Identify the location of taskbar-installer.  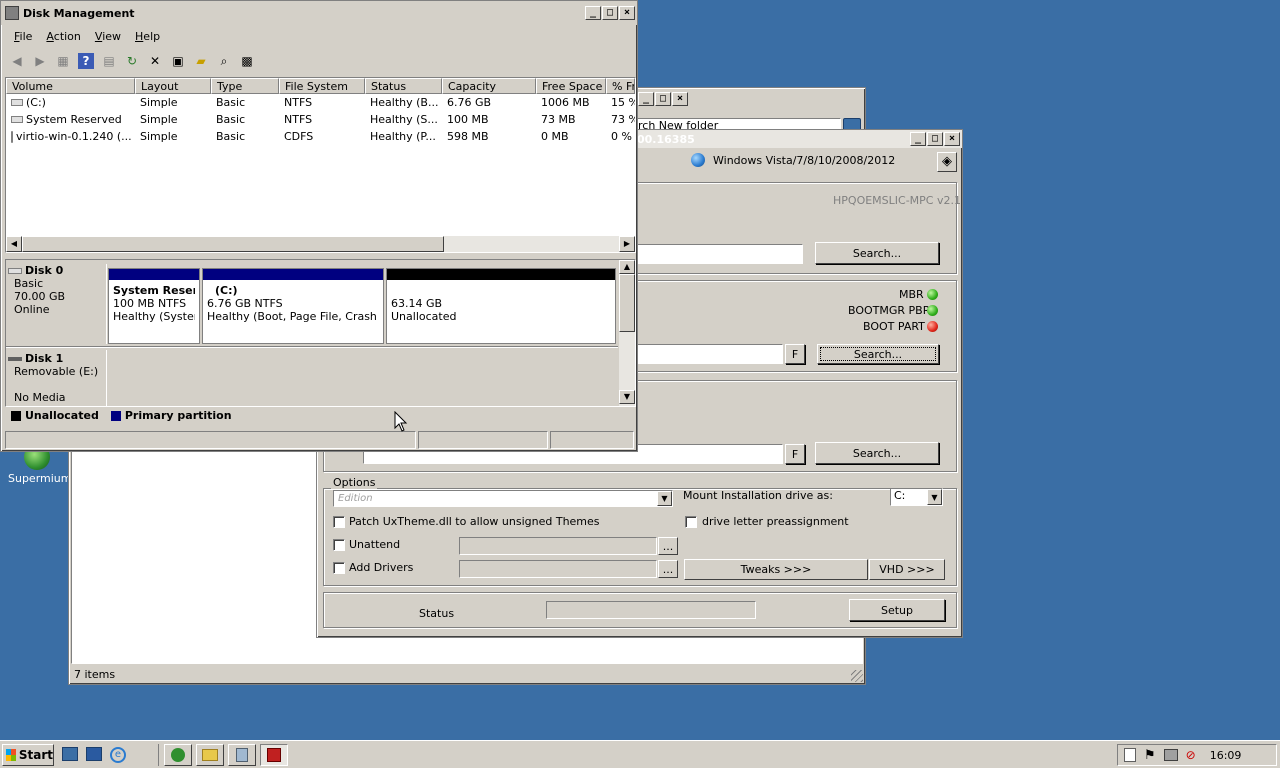
(274, 755).